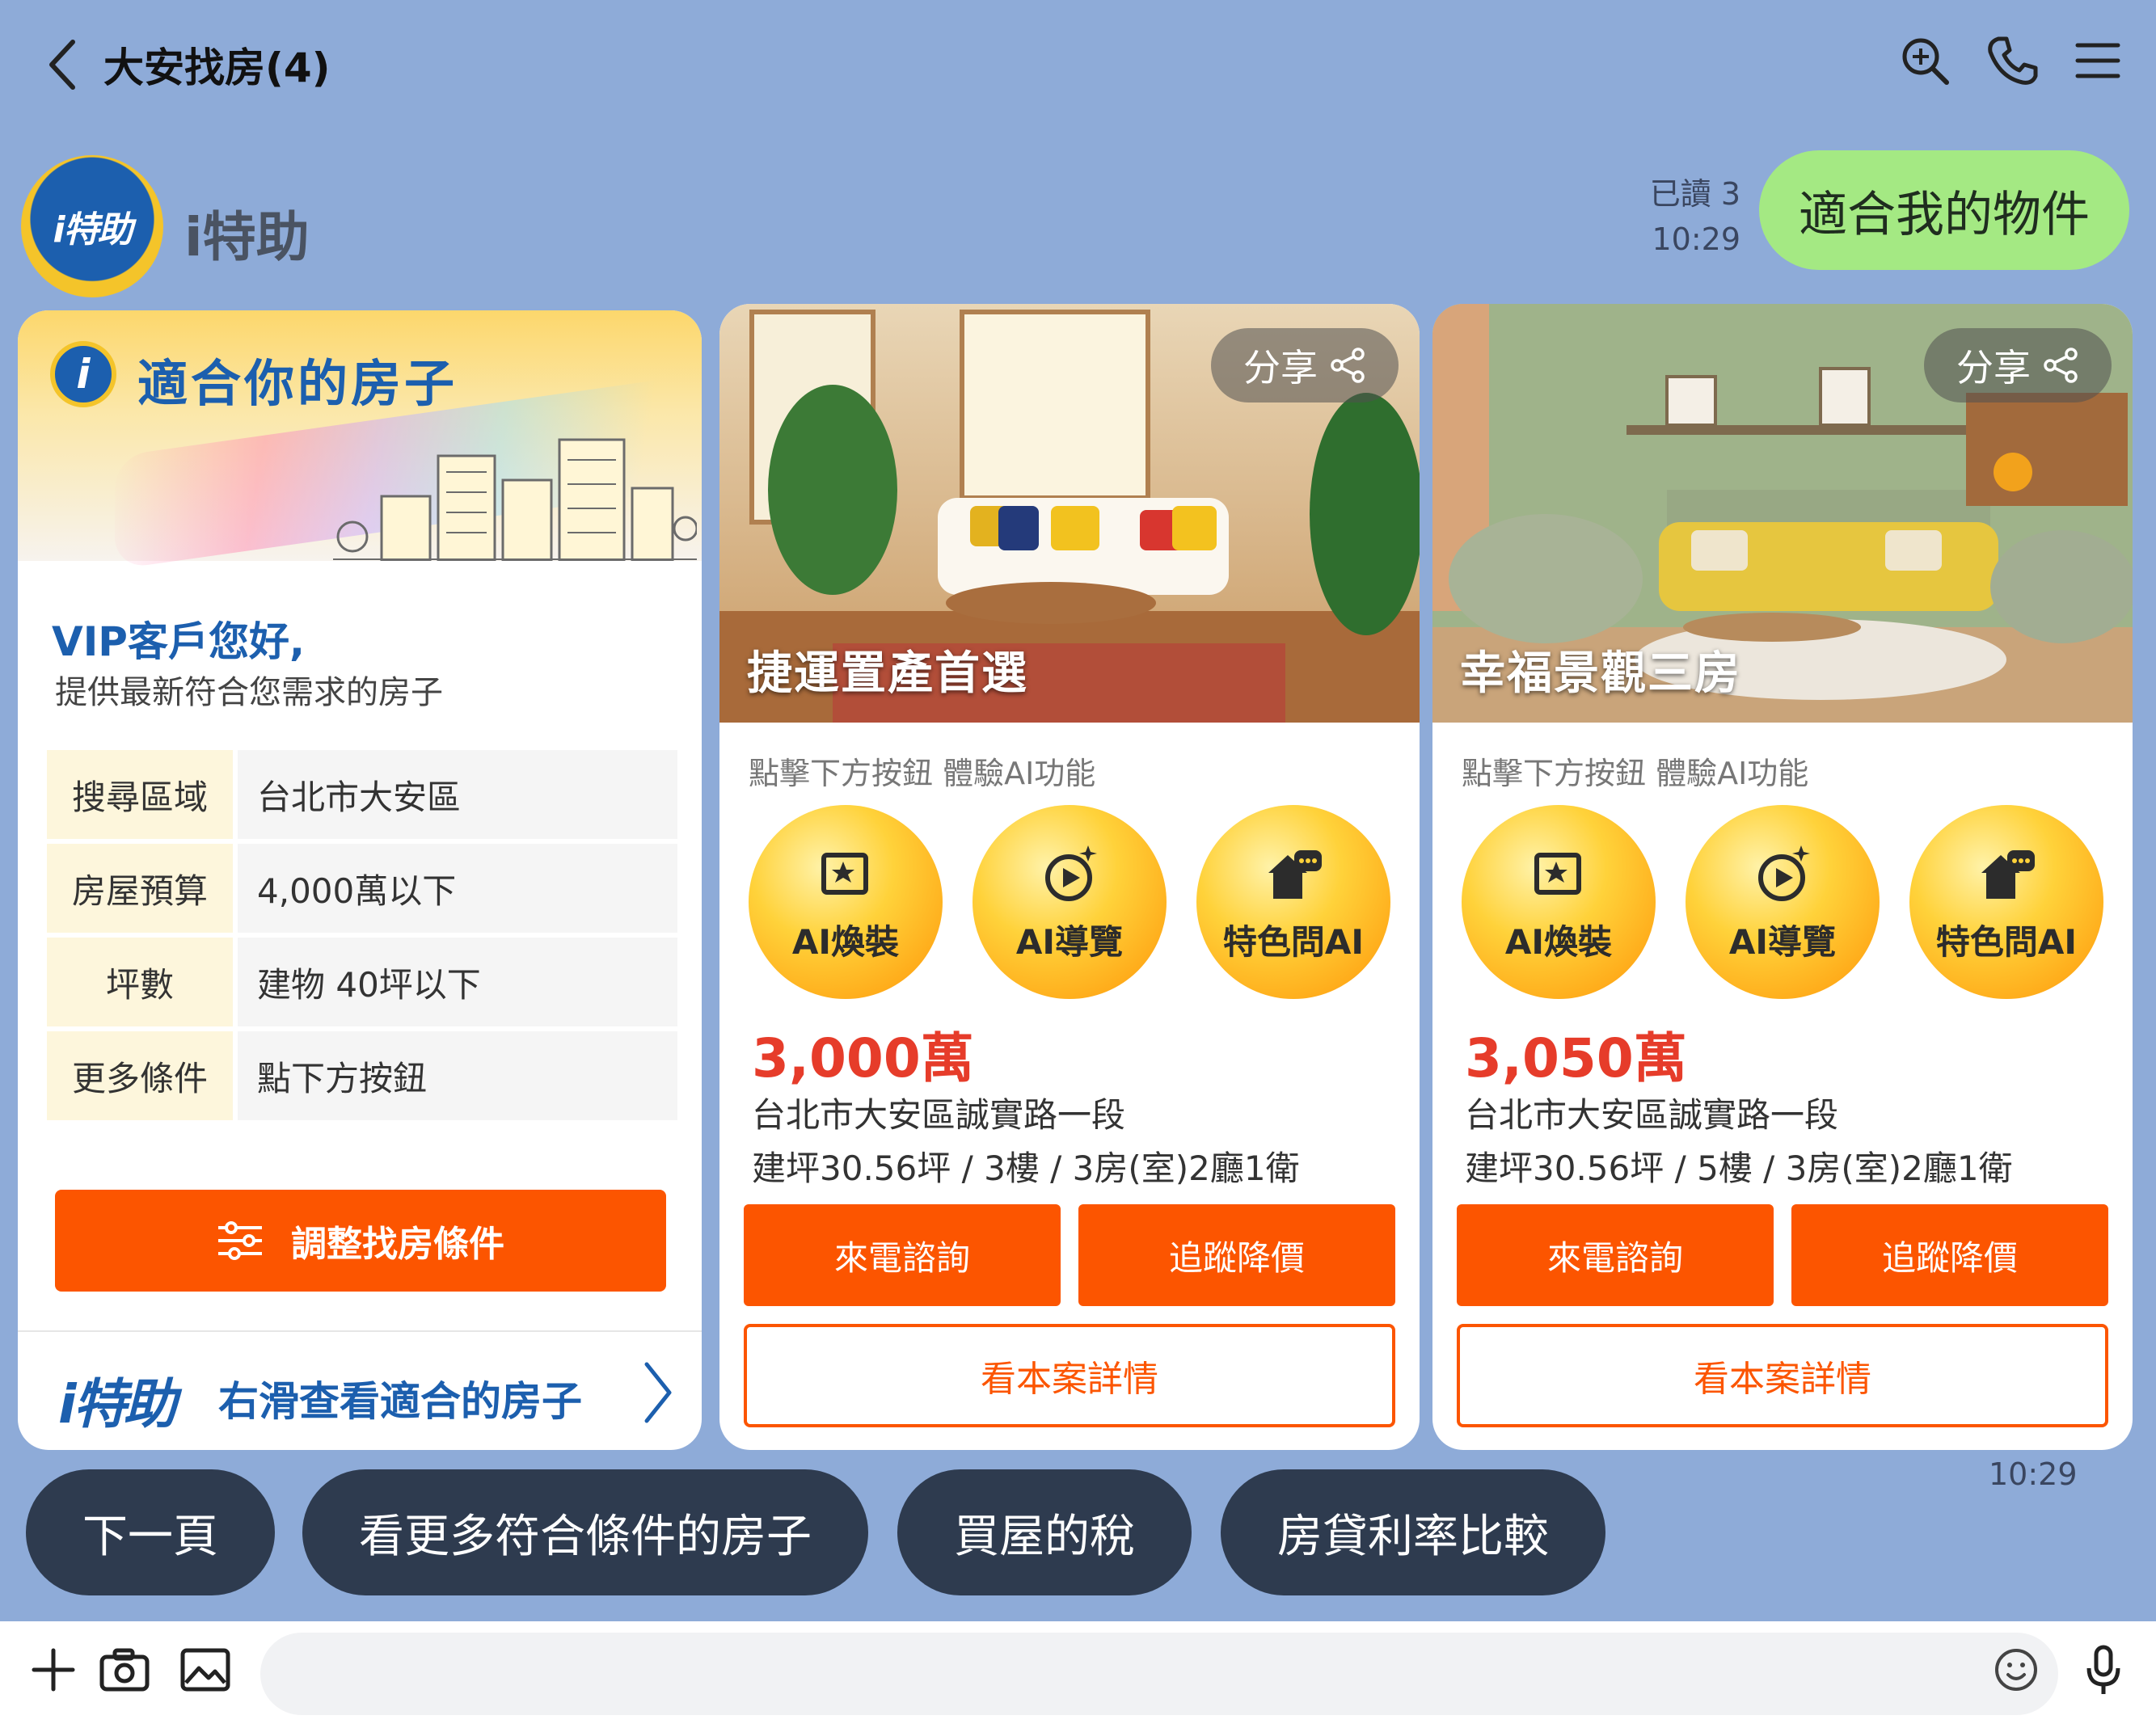 This screenshot has height=1728, width=2156. What do you see at coordinates (400, 1402) in the screenshot?
I see `swipe-hint: 右滑查看適合的房子` at bounding box center [400, 1402].